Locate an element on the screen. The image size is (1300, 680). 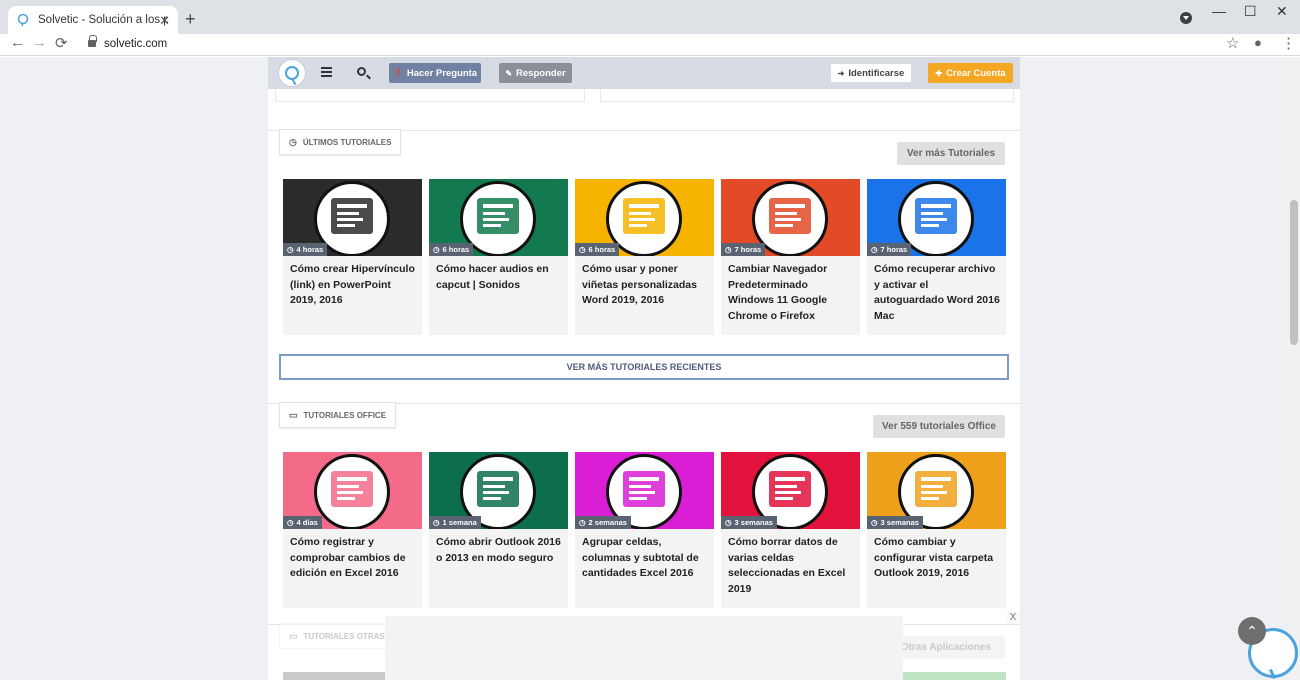
other-section-label: TUTORIALES OTRAS AP is located at coordinates (350, 636).